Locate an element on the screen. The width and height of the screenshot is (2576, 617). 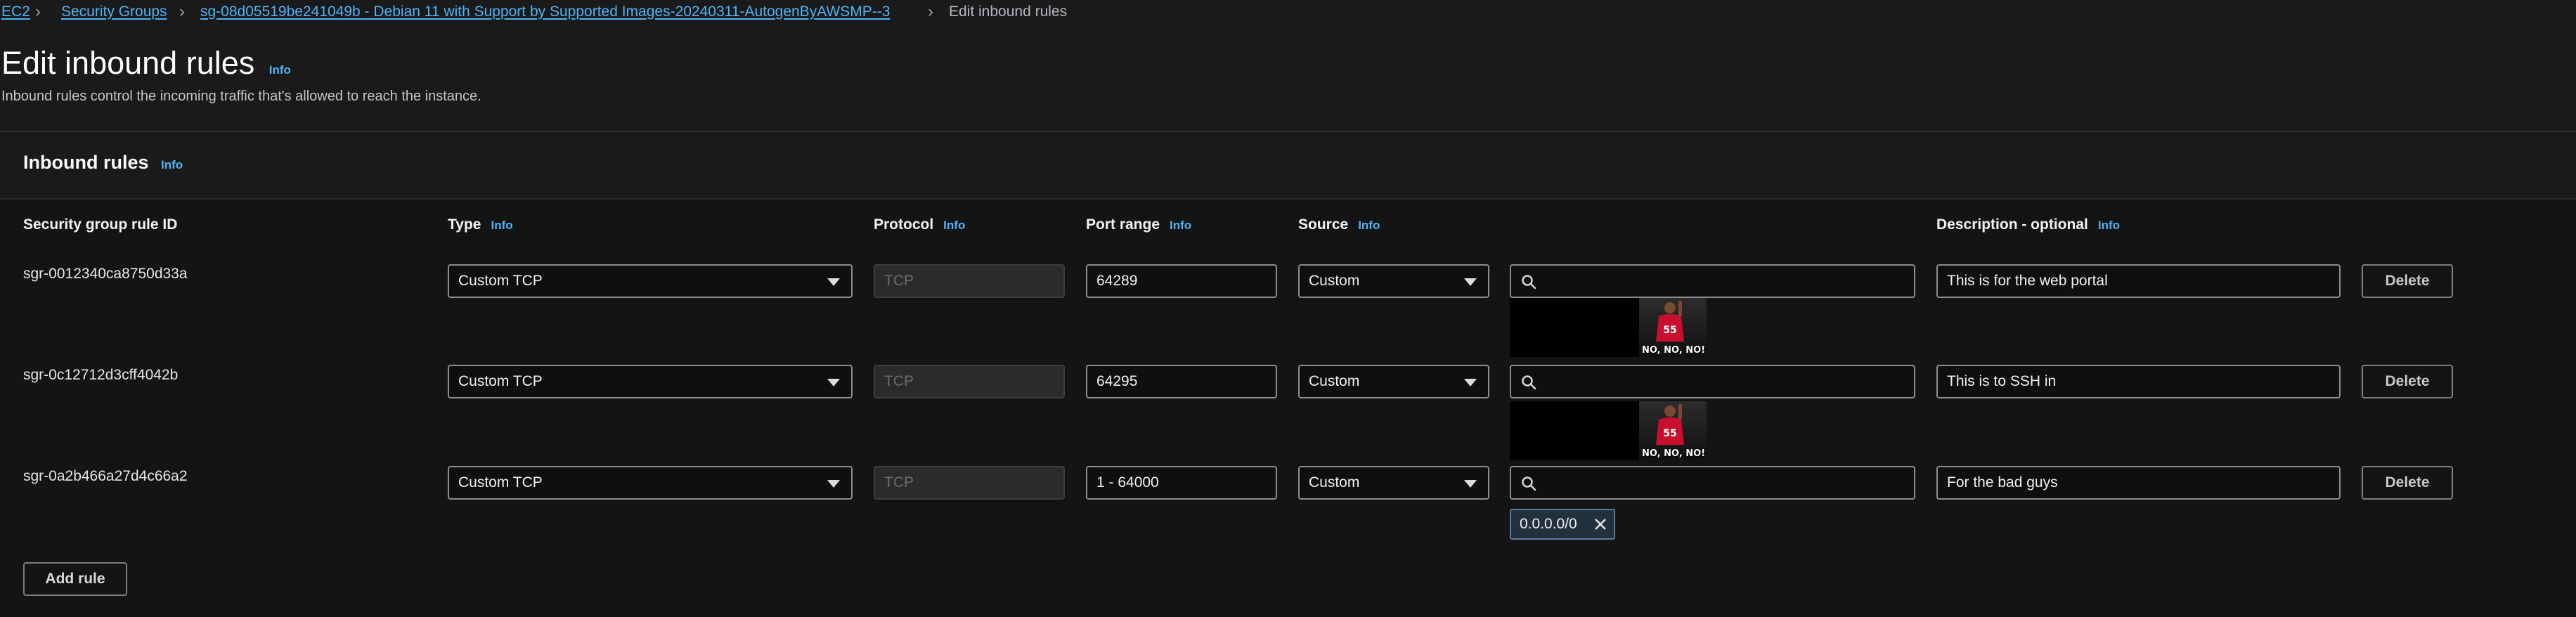
col-header-protocol: Protocol Info is located at coordinates (919, 224).